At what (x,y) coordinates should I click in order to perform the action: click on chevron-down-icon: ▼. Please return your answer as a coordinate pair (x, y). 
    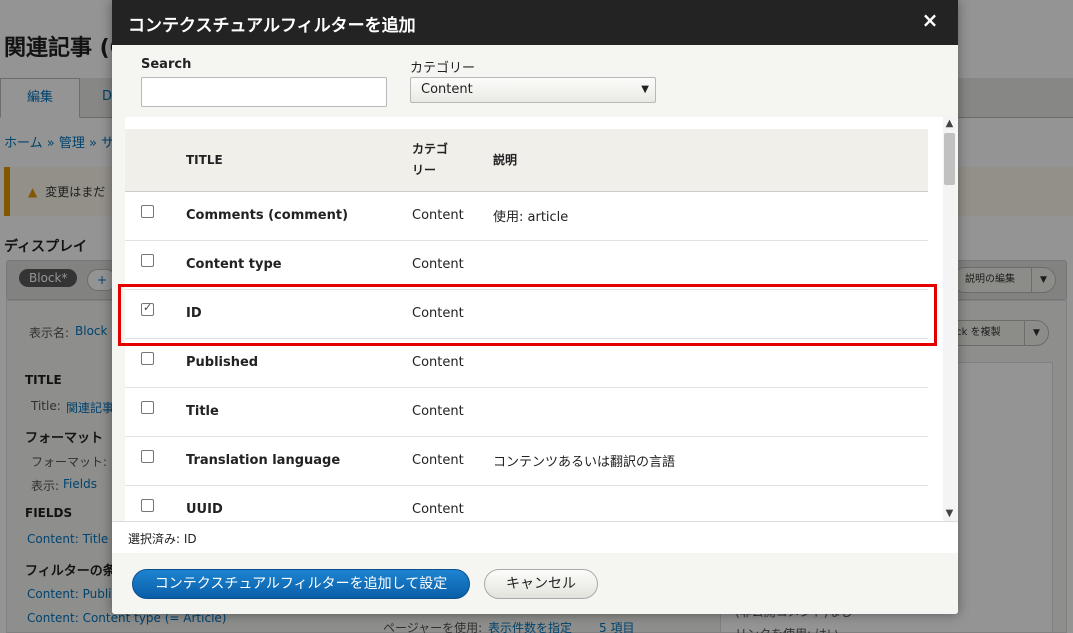
    Looking at the image, I should click on (645, 89).